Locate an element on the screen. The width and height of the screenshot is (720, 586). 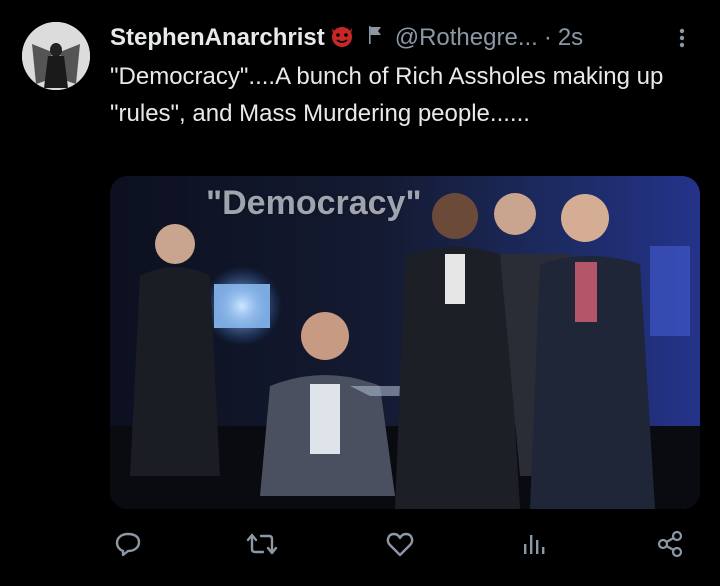
tweet-header: StephenAnarchrist @Rothegre... · 2s is located at coordinates (405, 38).